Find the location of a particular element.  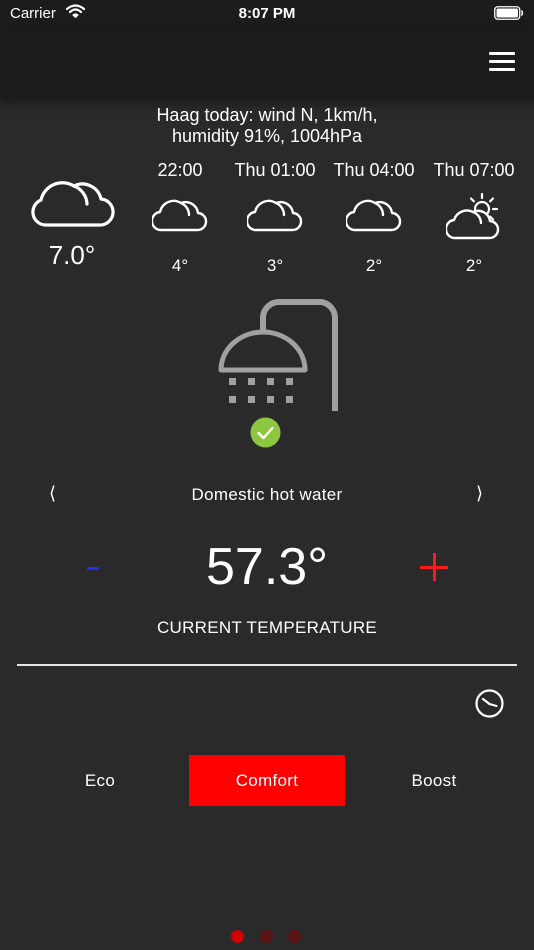

weather-summary-line2: humidity 91%, 1004hPa is located at coordinates (267, 136).